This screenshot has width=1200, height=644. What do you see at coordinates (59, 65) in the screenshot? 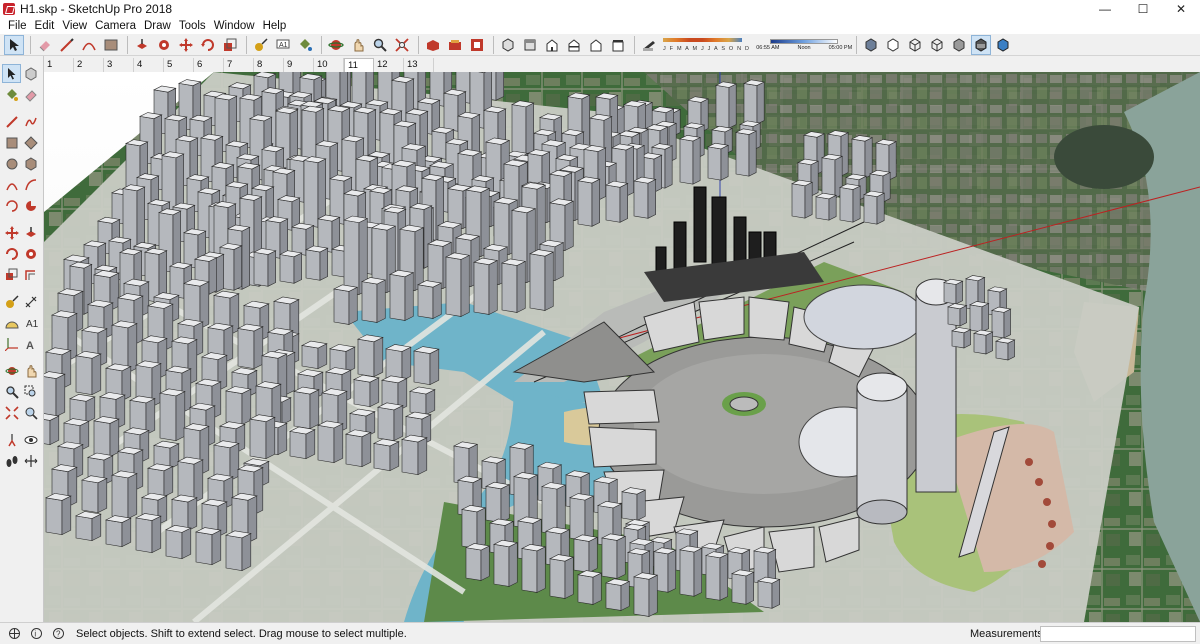
I see `tab-scene-1: 1` at bounding box center [59, 65].